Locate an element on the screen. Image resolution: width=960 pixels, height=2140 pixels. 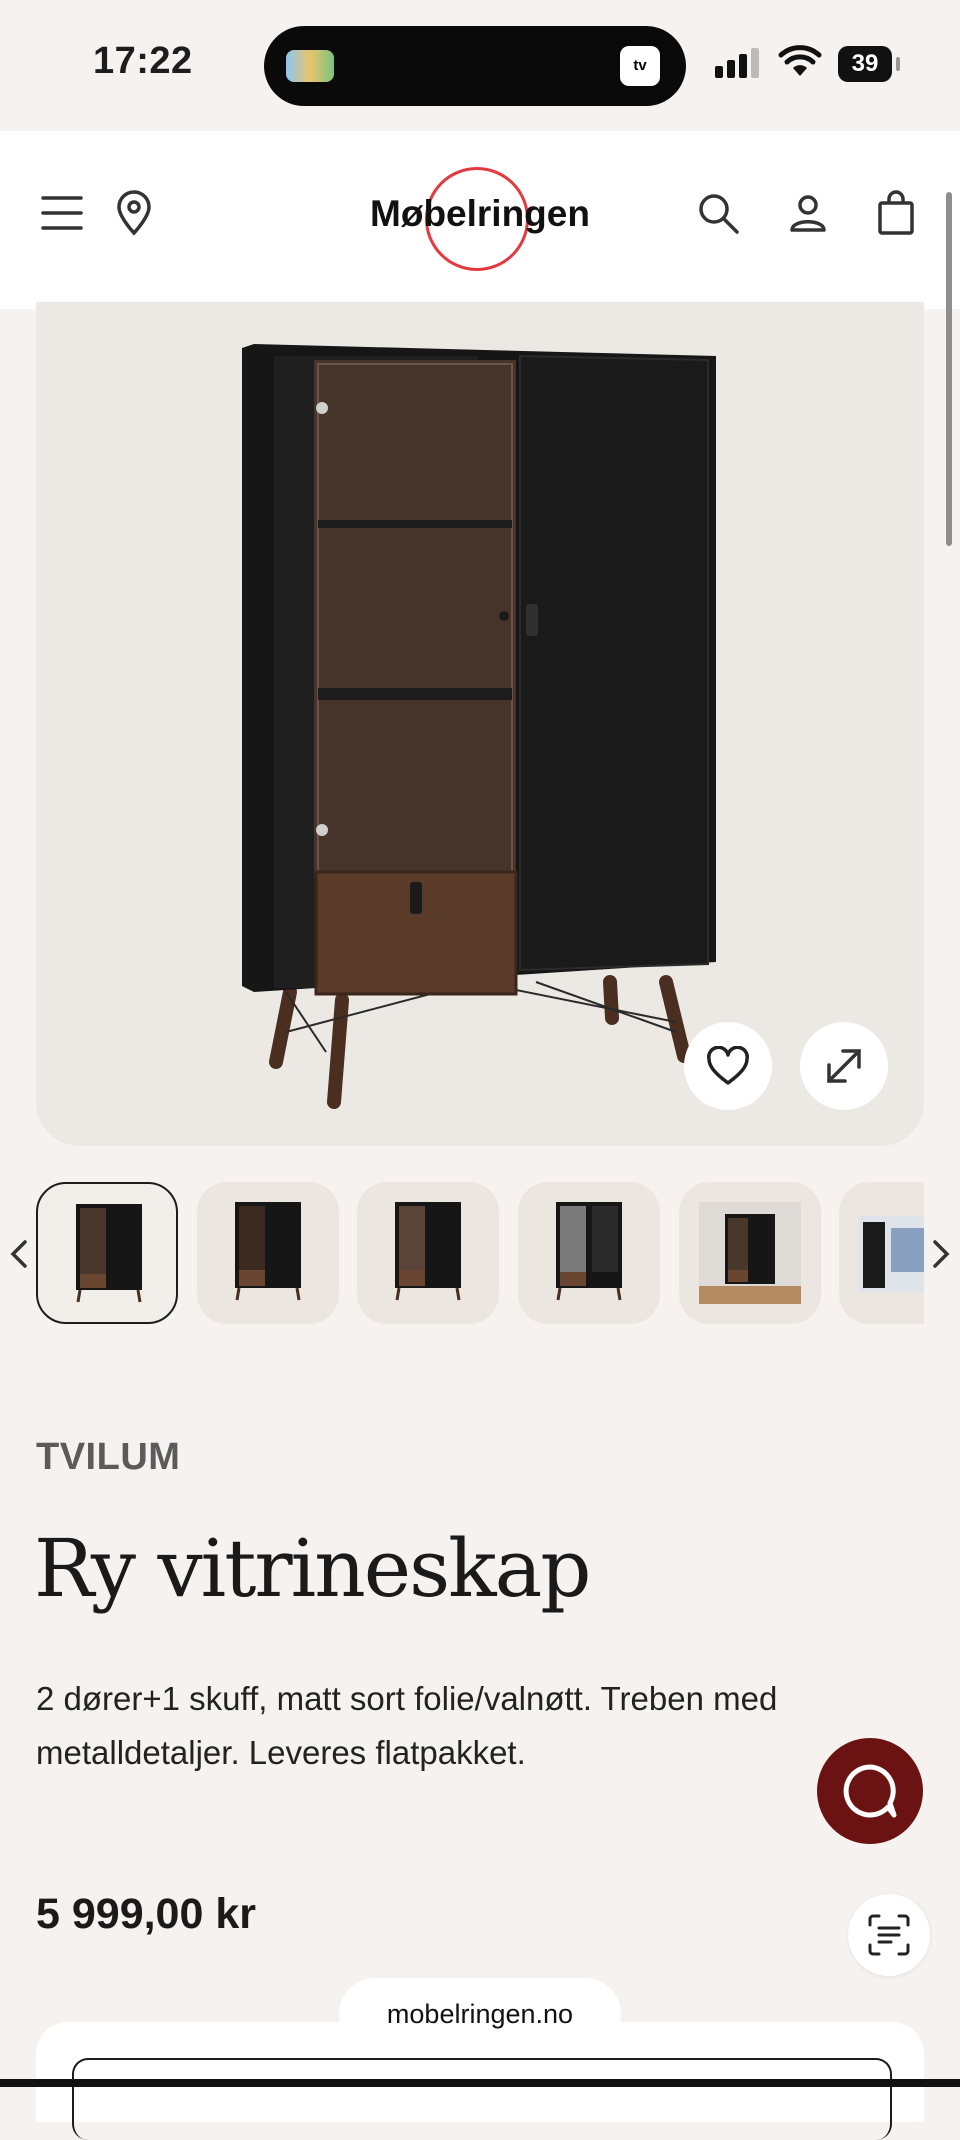
site-header: Møbelringen is located at coordinates (480, 220).